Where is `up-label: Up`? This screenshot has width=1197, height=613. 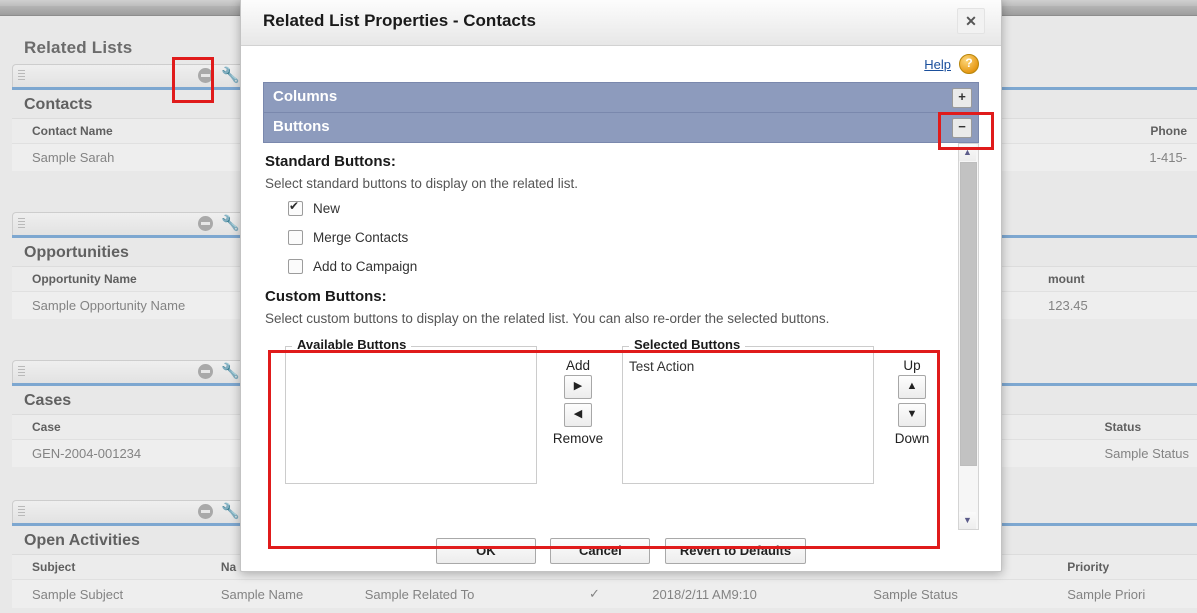 up-label: Up is located at coordinates (912, 365).